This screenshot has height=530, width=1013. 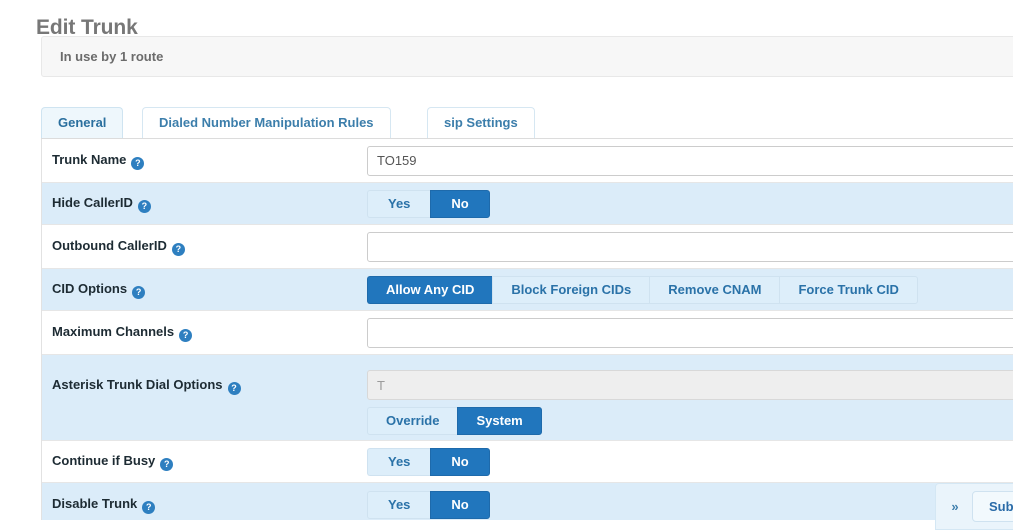 I want to click on label-maximum-channels: Maximum Channels?, so click(x=122, y=332).